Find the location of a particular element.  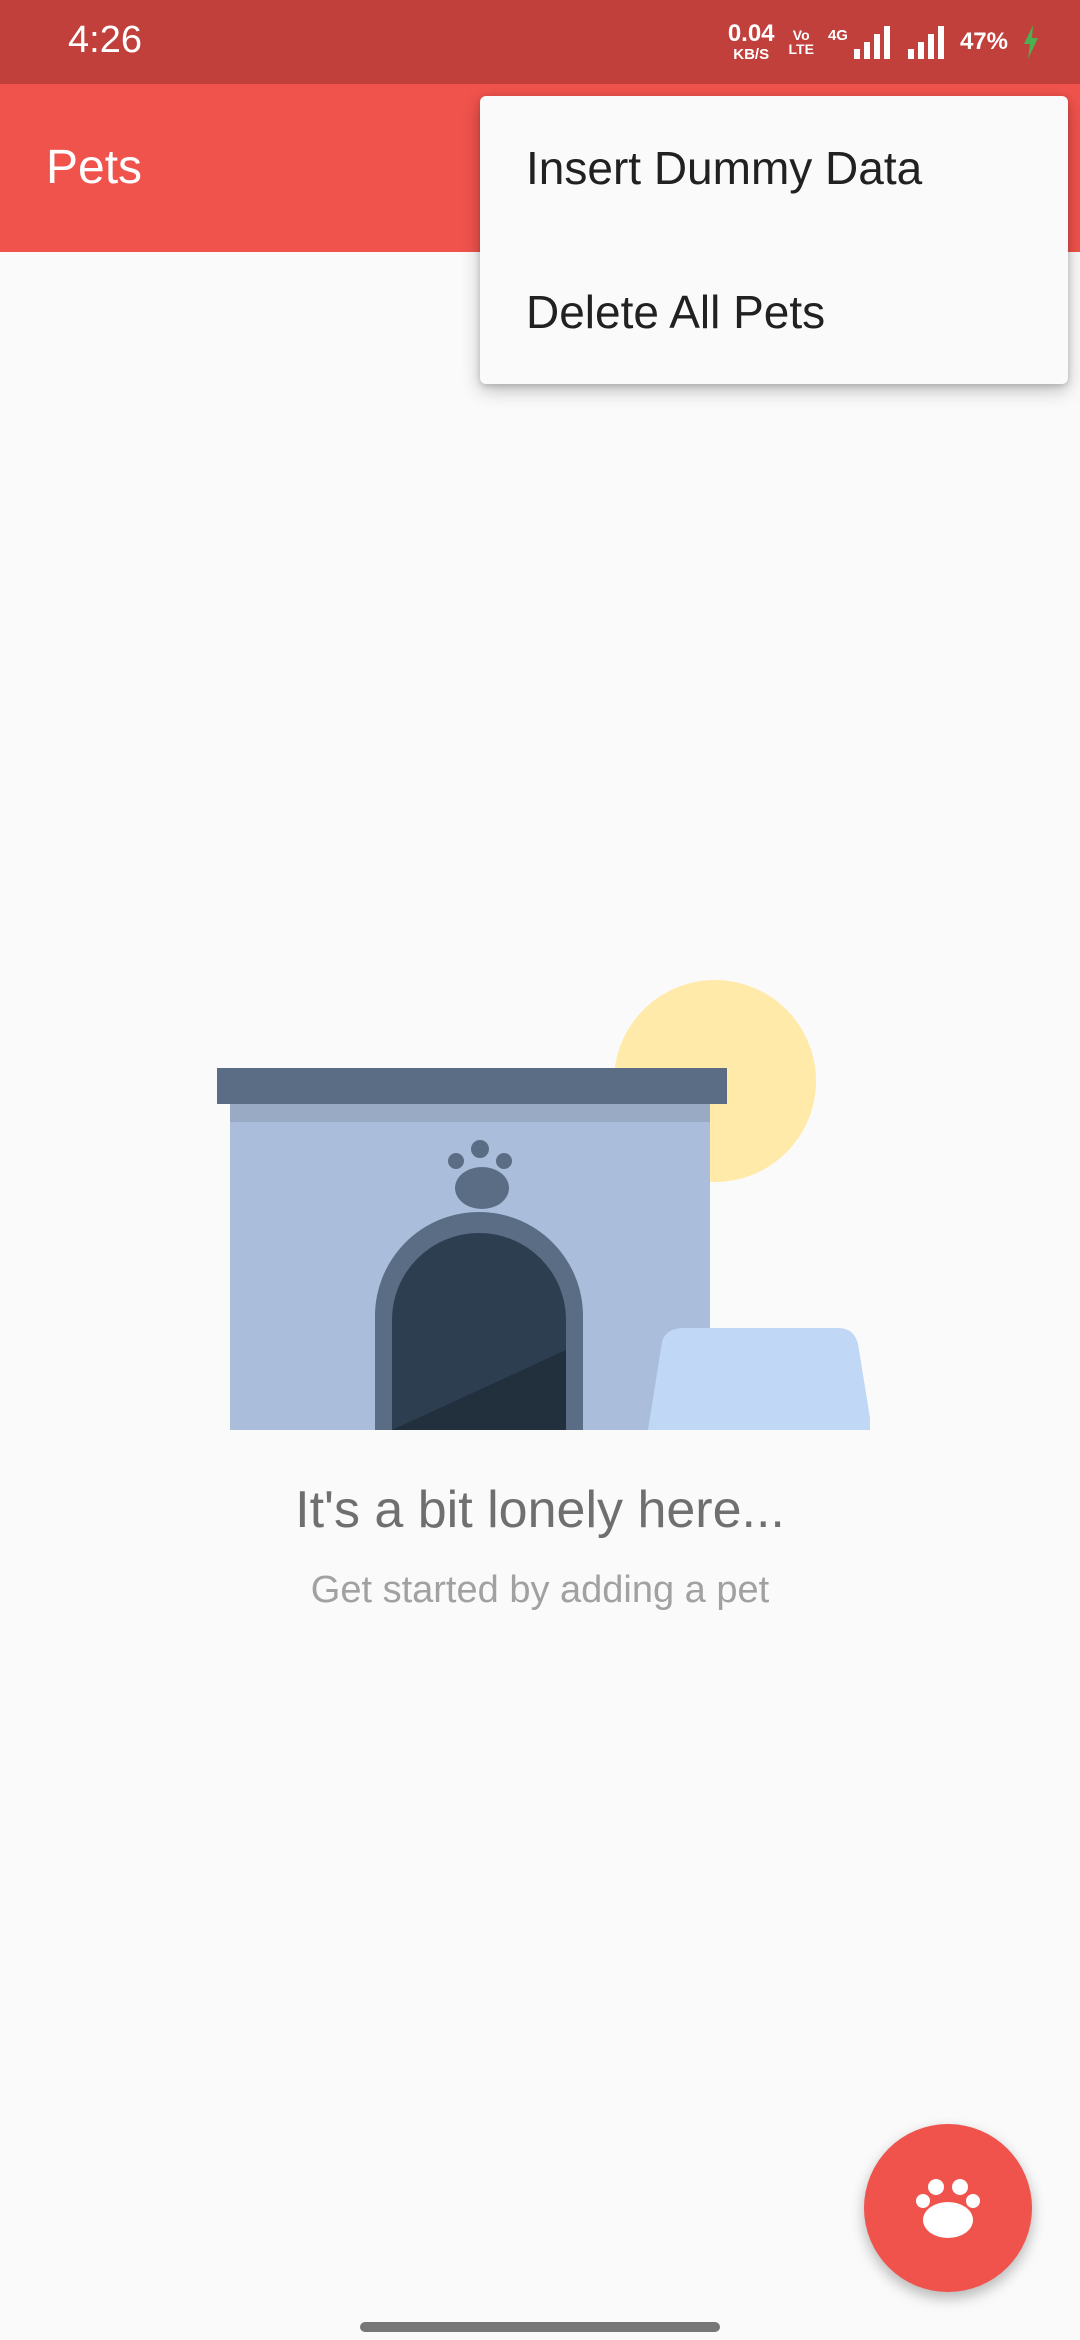

status-bar: 4:26 0.04 KB/S Vo LTE 4G 47% is located at coordinates (540, 42).